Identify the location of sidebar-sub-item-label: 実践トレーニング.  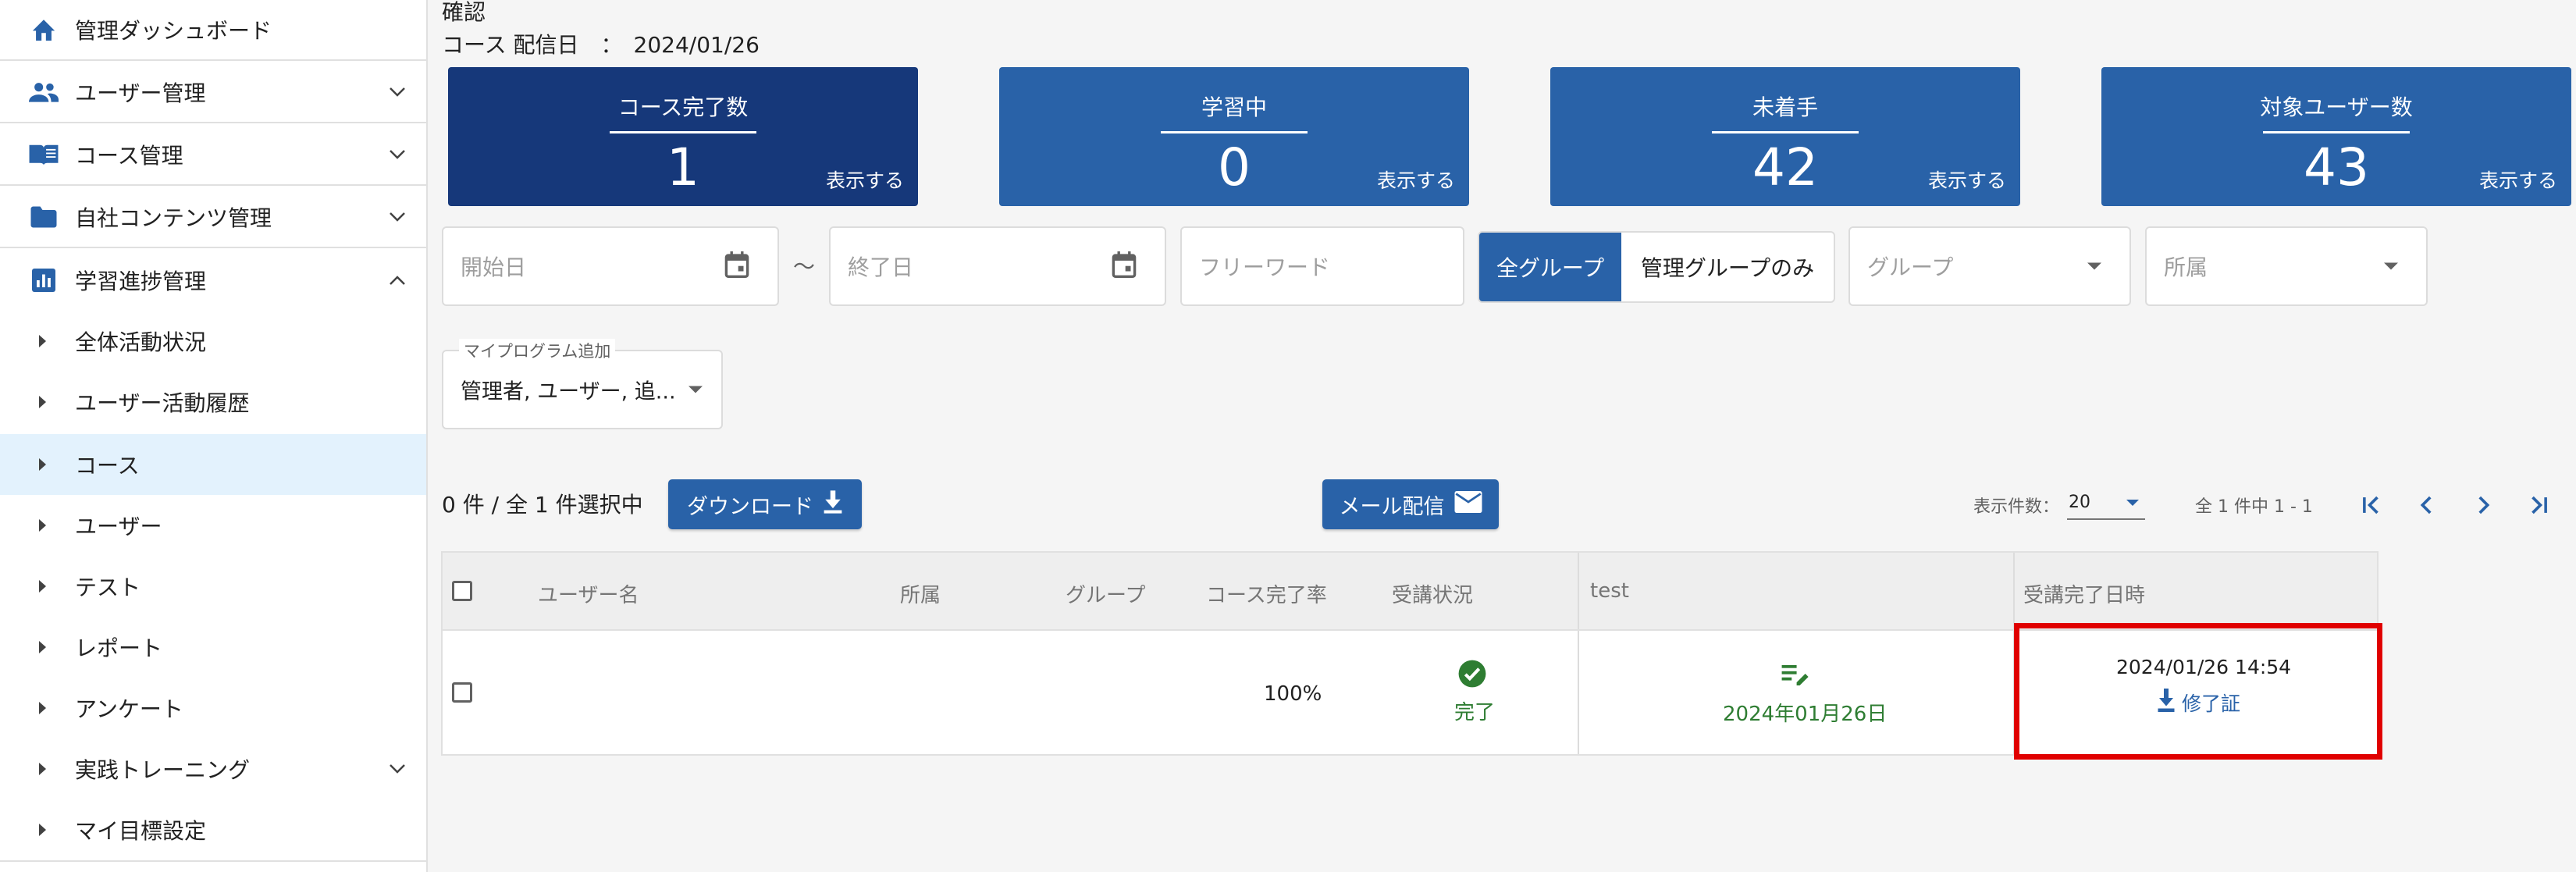
(163, 770).